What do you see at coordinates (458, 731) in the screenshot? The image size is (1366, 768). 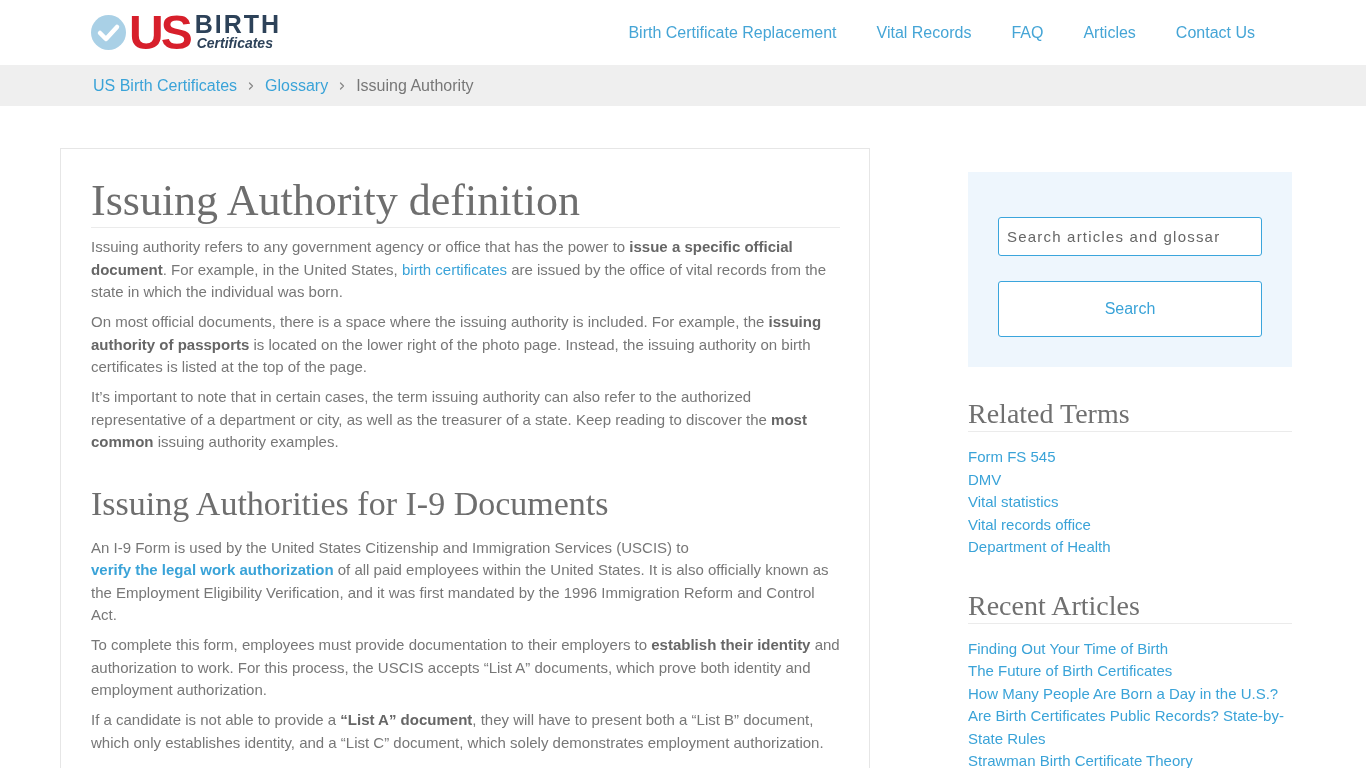 I see `paragraph: If a candidate is not able to provide a “List A” document, they will have to present both a “List B” document, which only establishes identity, and a “List C” document, which solely demonstrates employment authorization.` at bounding box center [458, 731].